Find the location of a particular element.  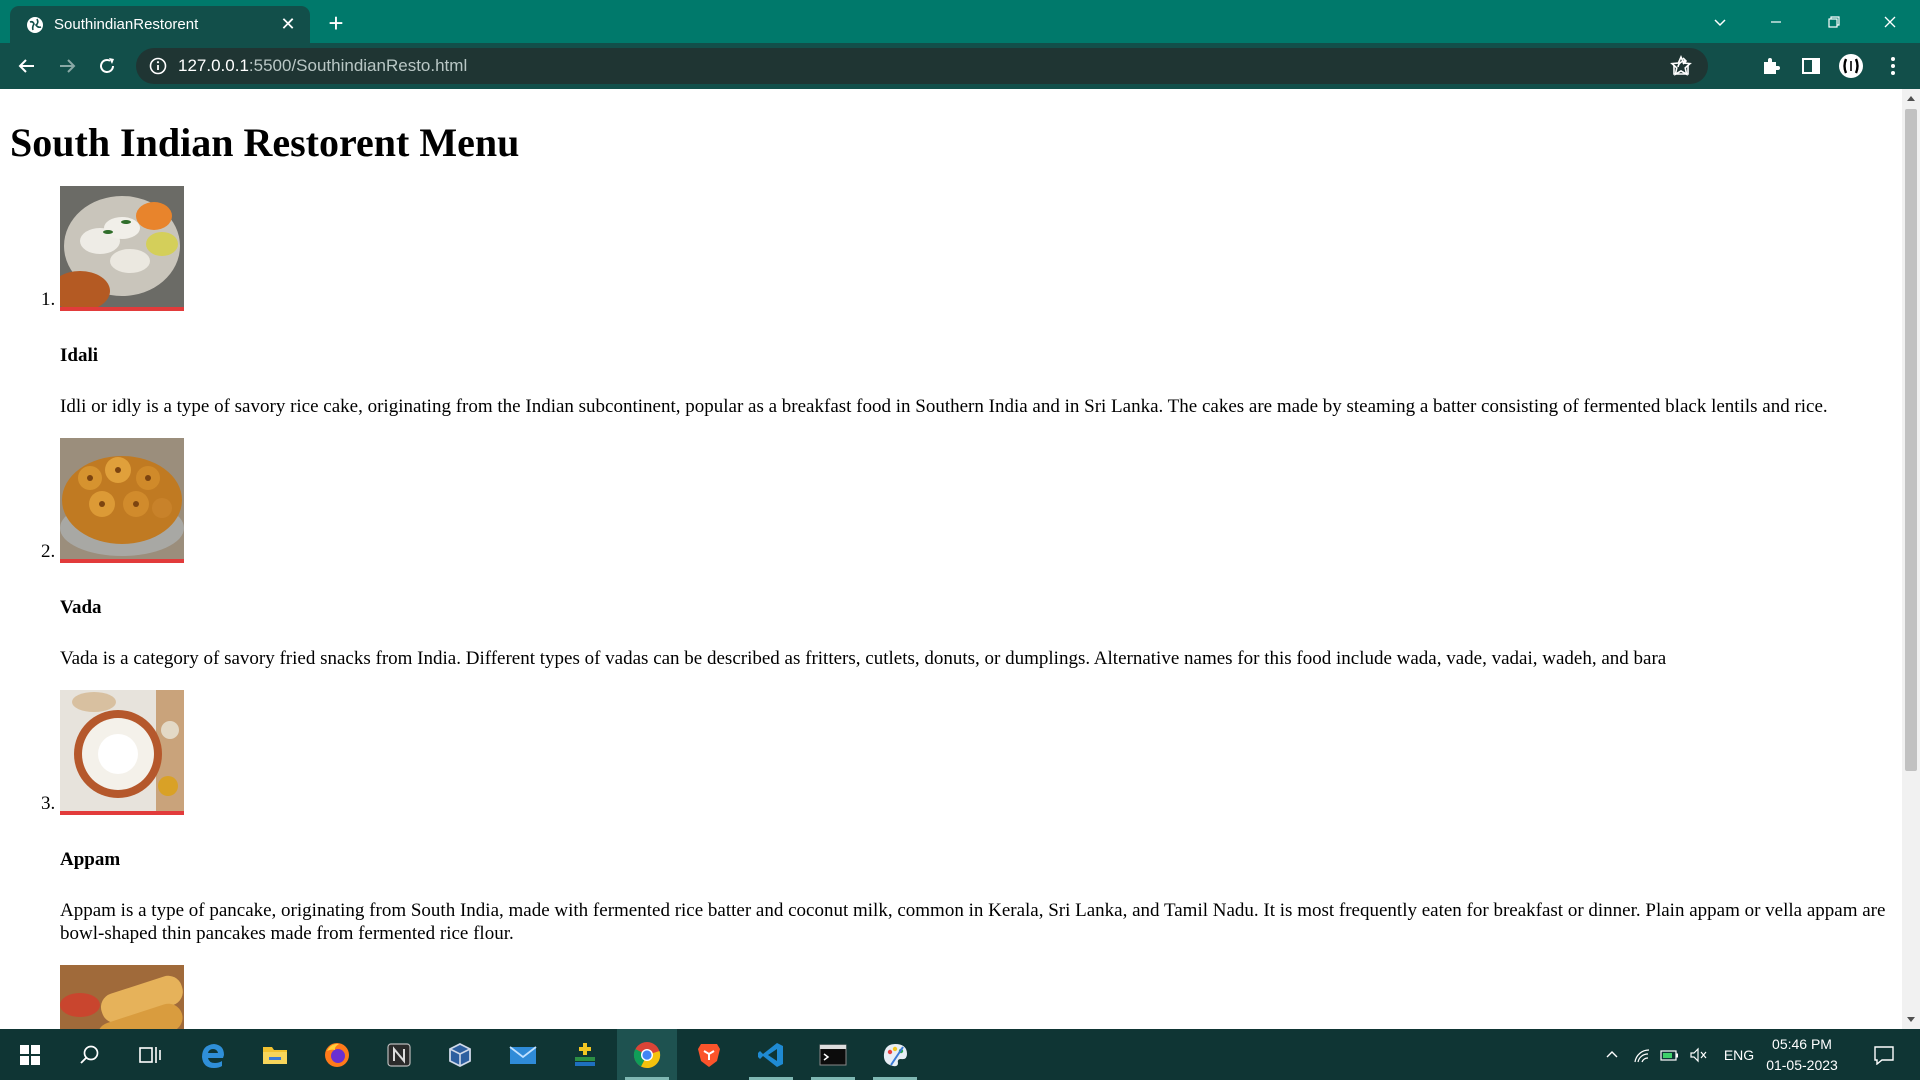

search-button is located at coordinates (90, 1054).